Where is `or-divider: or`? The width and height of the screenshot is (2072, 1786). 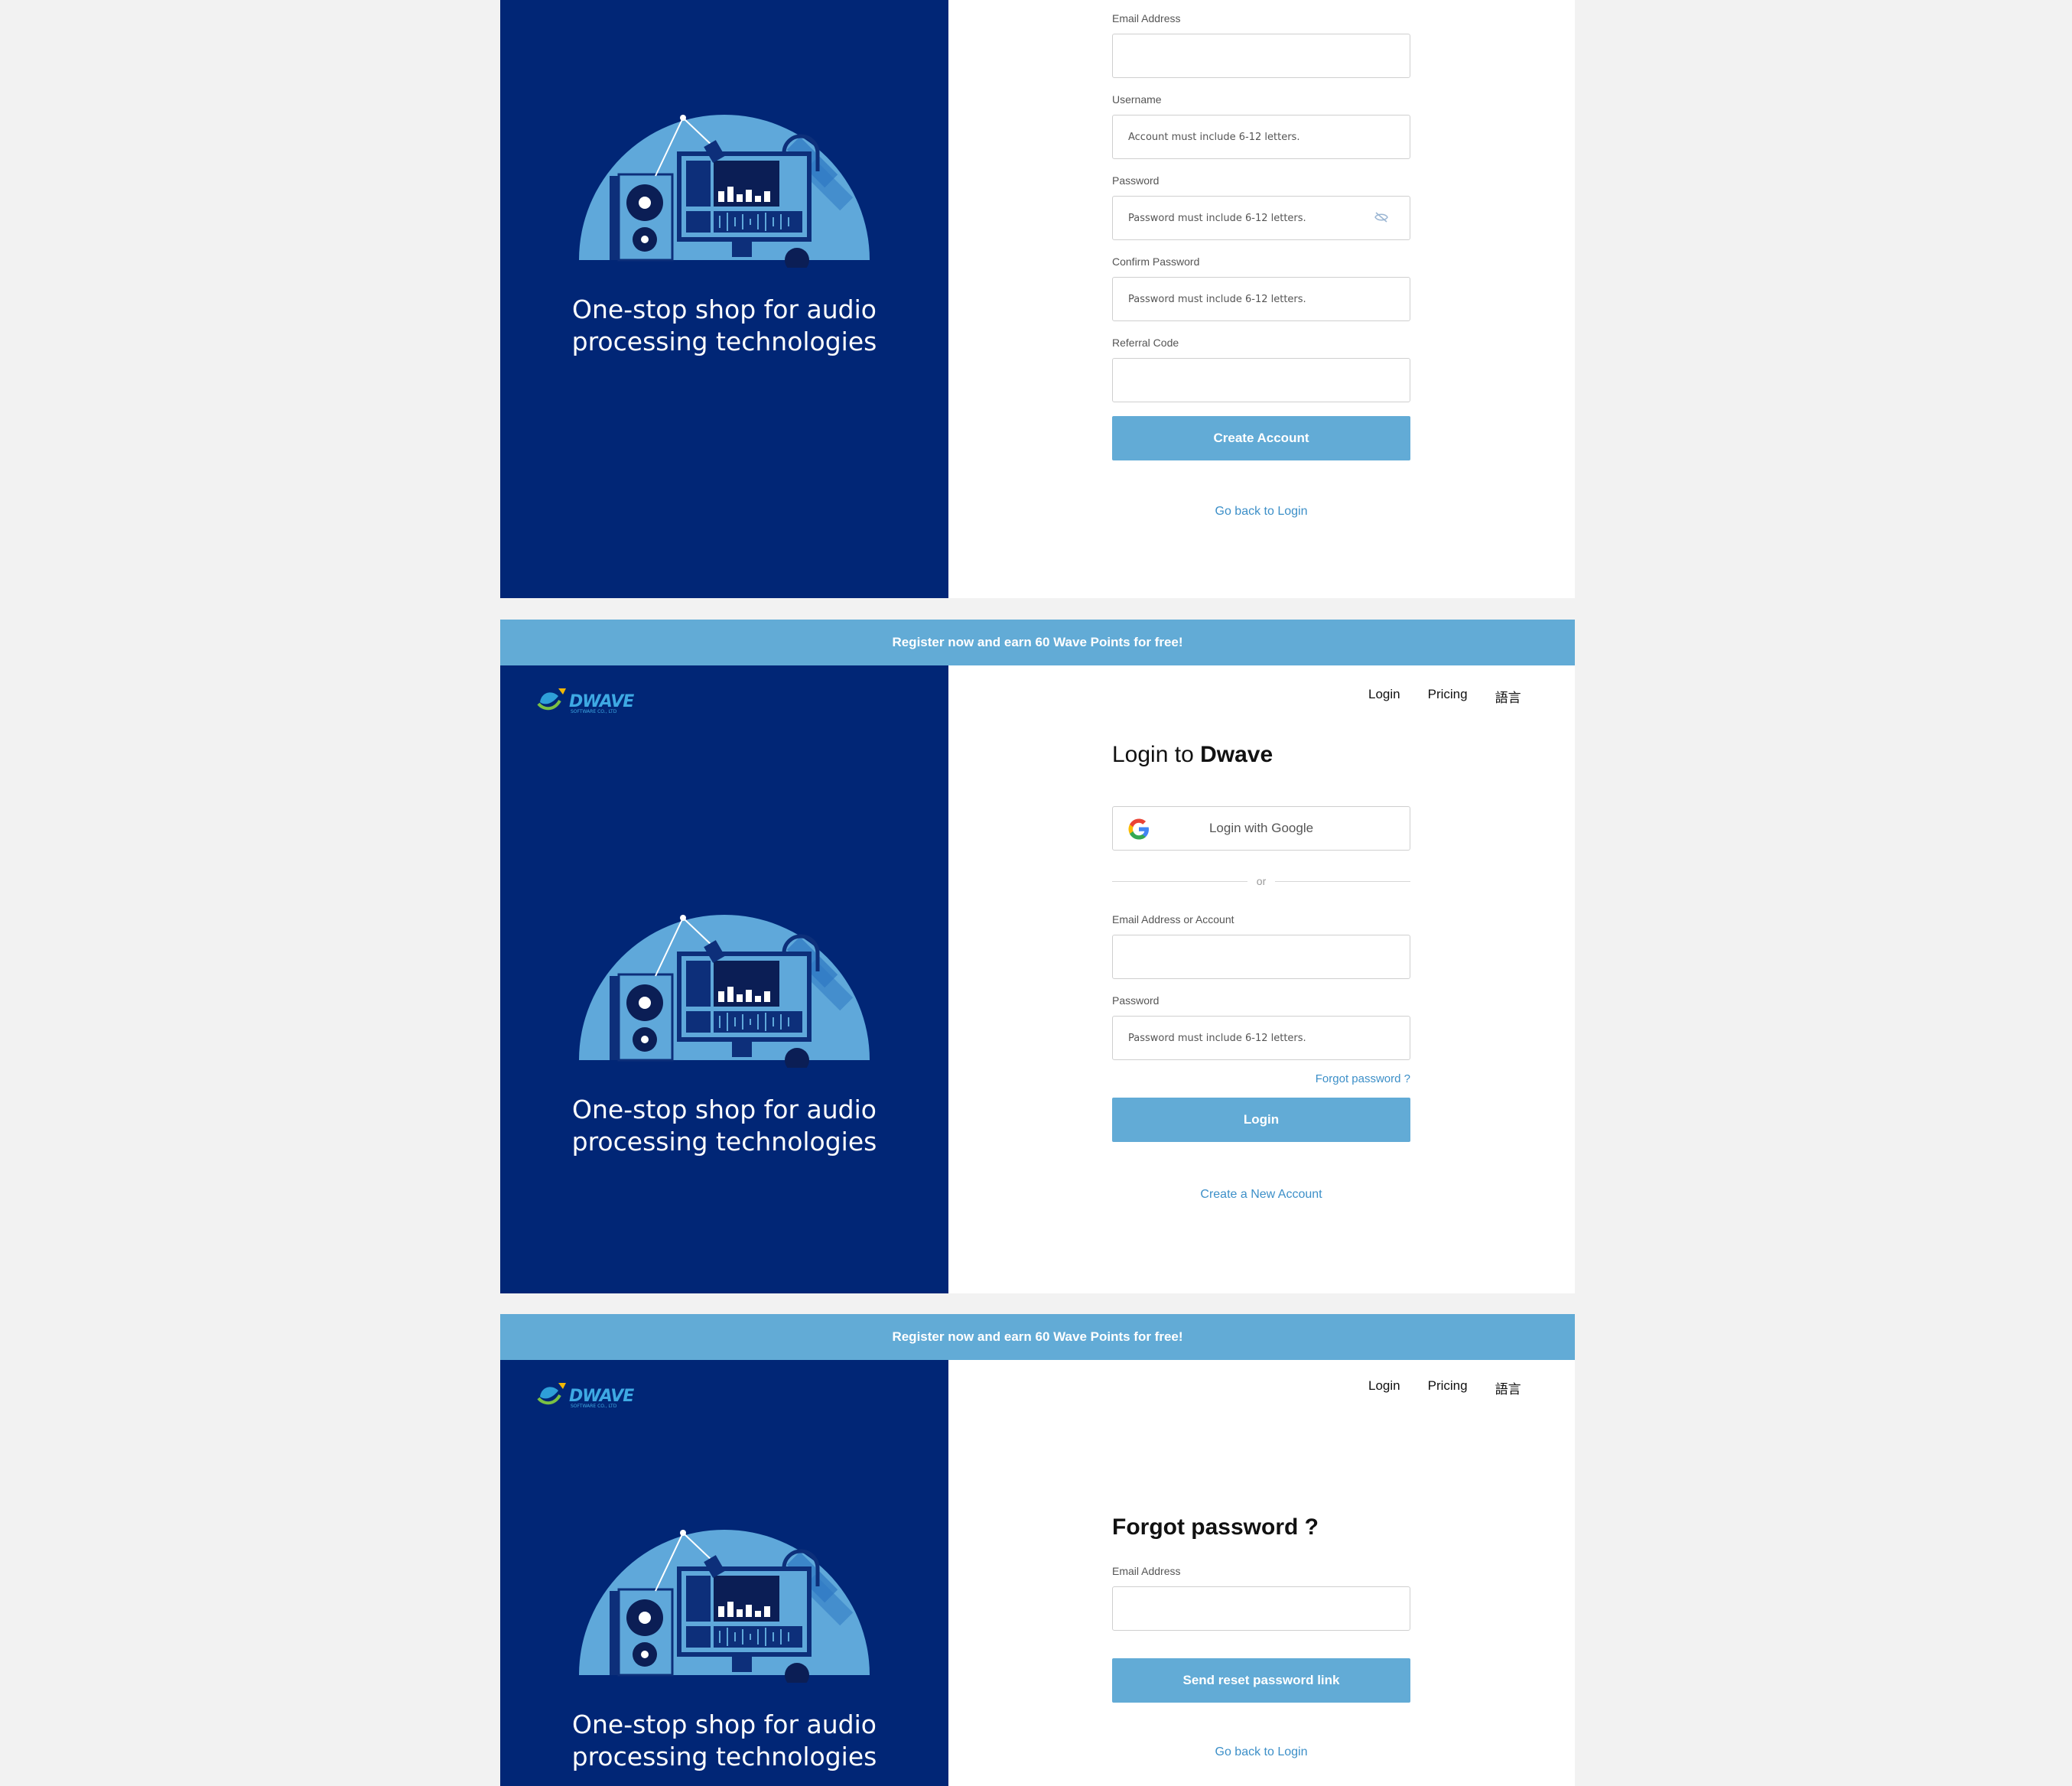 or-divider: or is located at coordinates (1261, 881).